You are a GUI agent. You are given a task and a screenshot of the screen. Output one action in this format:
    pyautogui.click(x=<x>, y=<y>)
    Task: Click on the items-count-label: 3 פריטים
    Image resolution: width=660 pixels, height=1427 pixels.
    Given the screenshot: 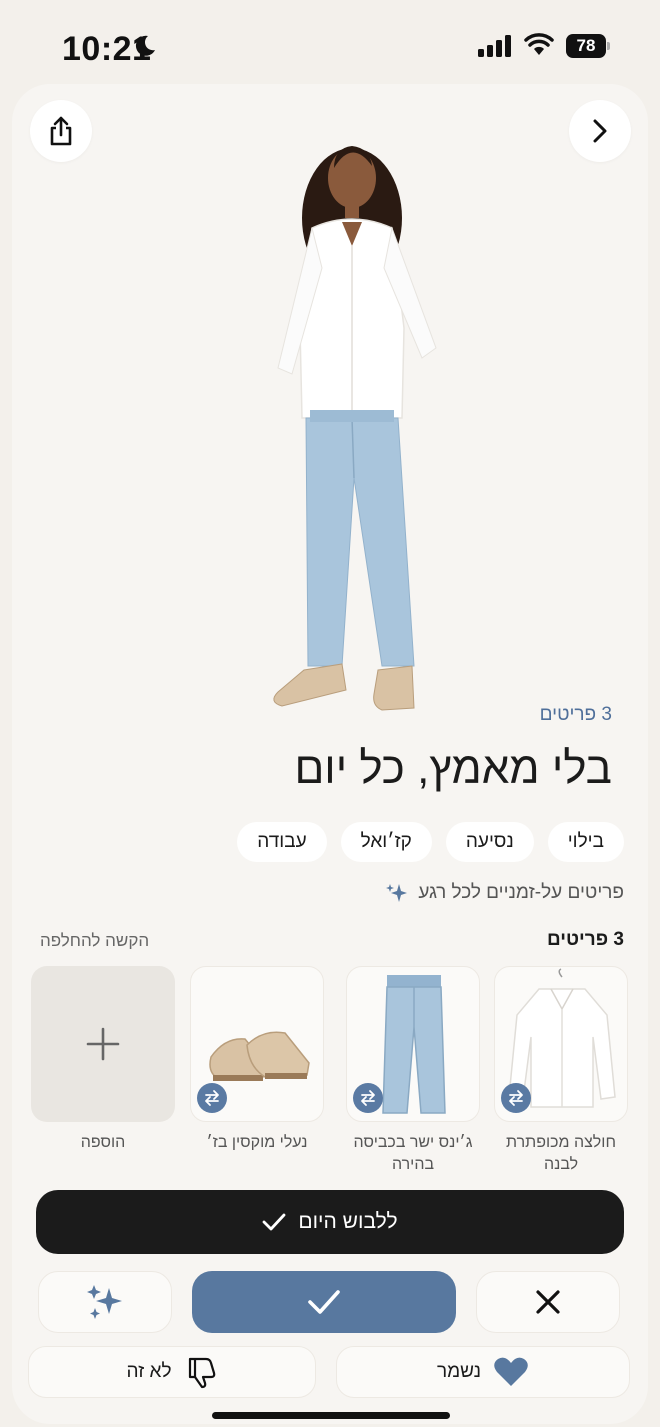 What is the action you would take?
    pyautogui.click(x=575, y=714)
    